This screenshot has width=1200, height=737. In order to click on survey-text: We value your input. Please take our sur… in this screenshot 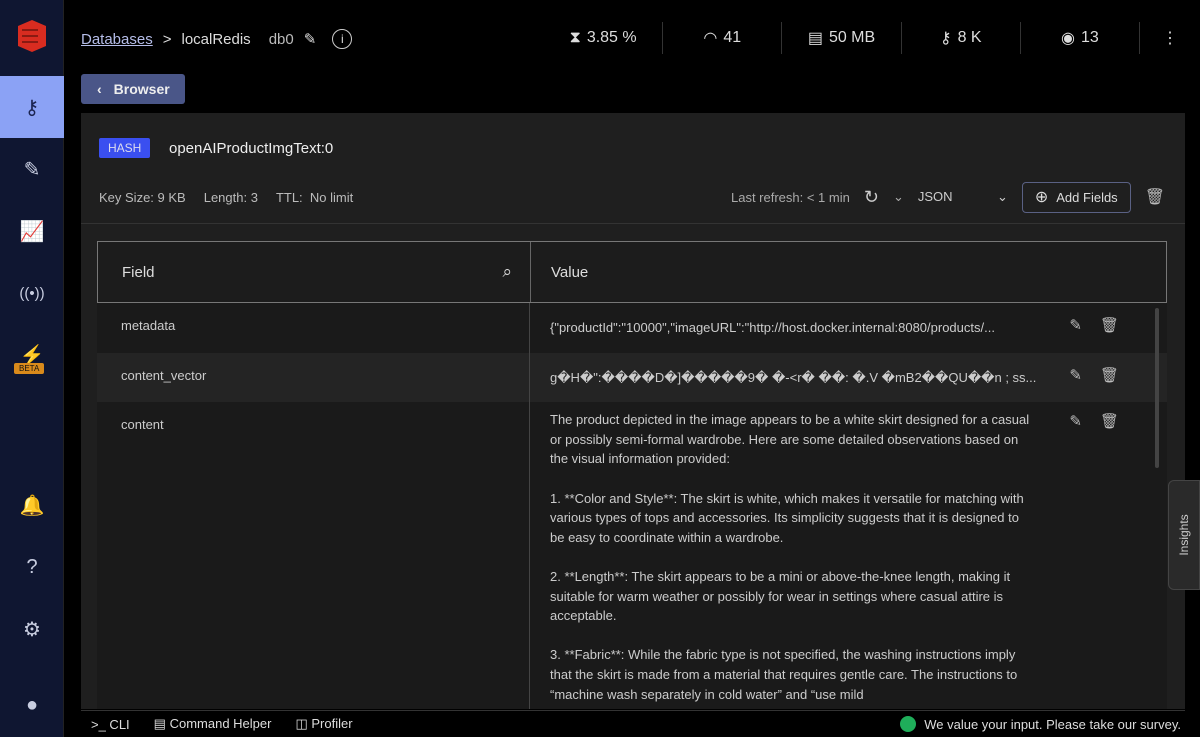, I will do `click(1052, 724)`.